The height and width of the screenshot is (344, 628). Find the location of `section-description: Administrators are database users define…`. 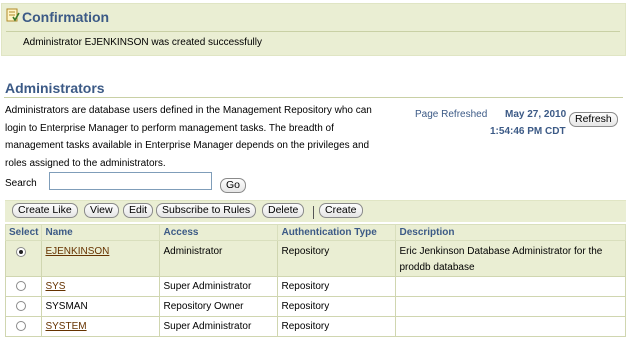

section-description: Administrators are database users define… is located at coordinates (188, 137).